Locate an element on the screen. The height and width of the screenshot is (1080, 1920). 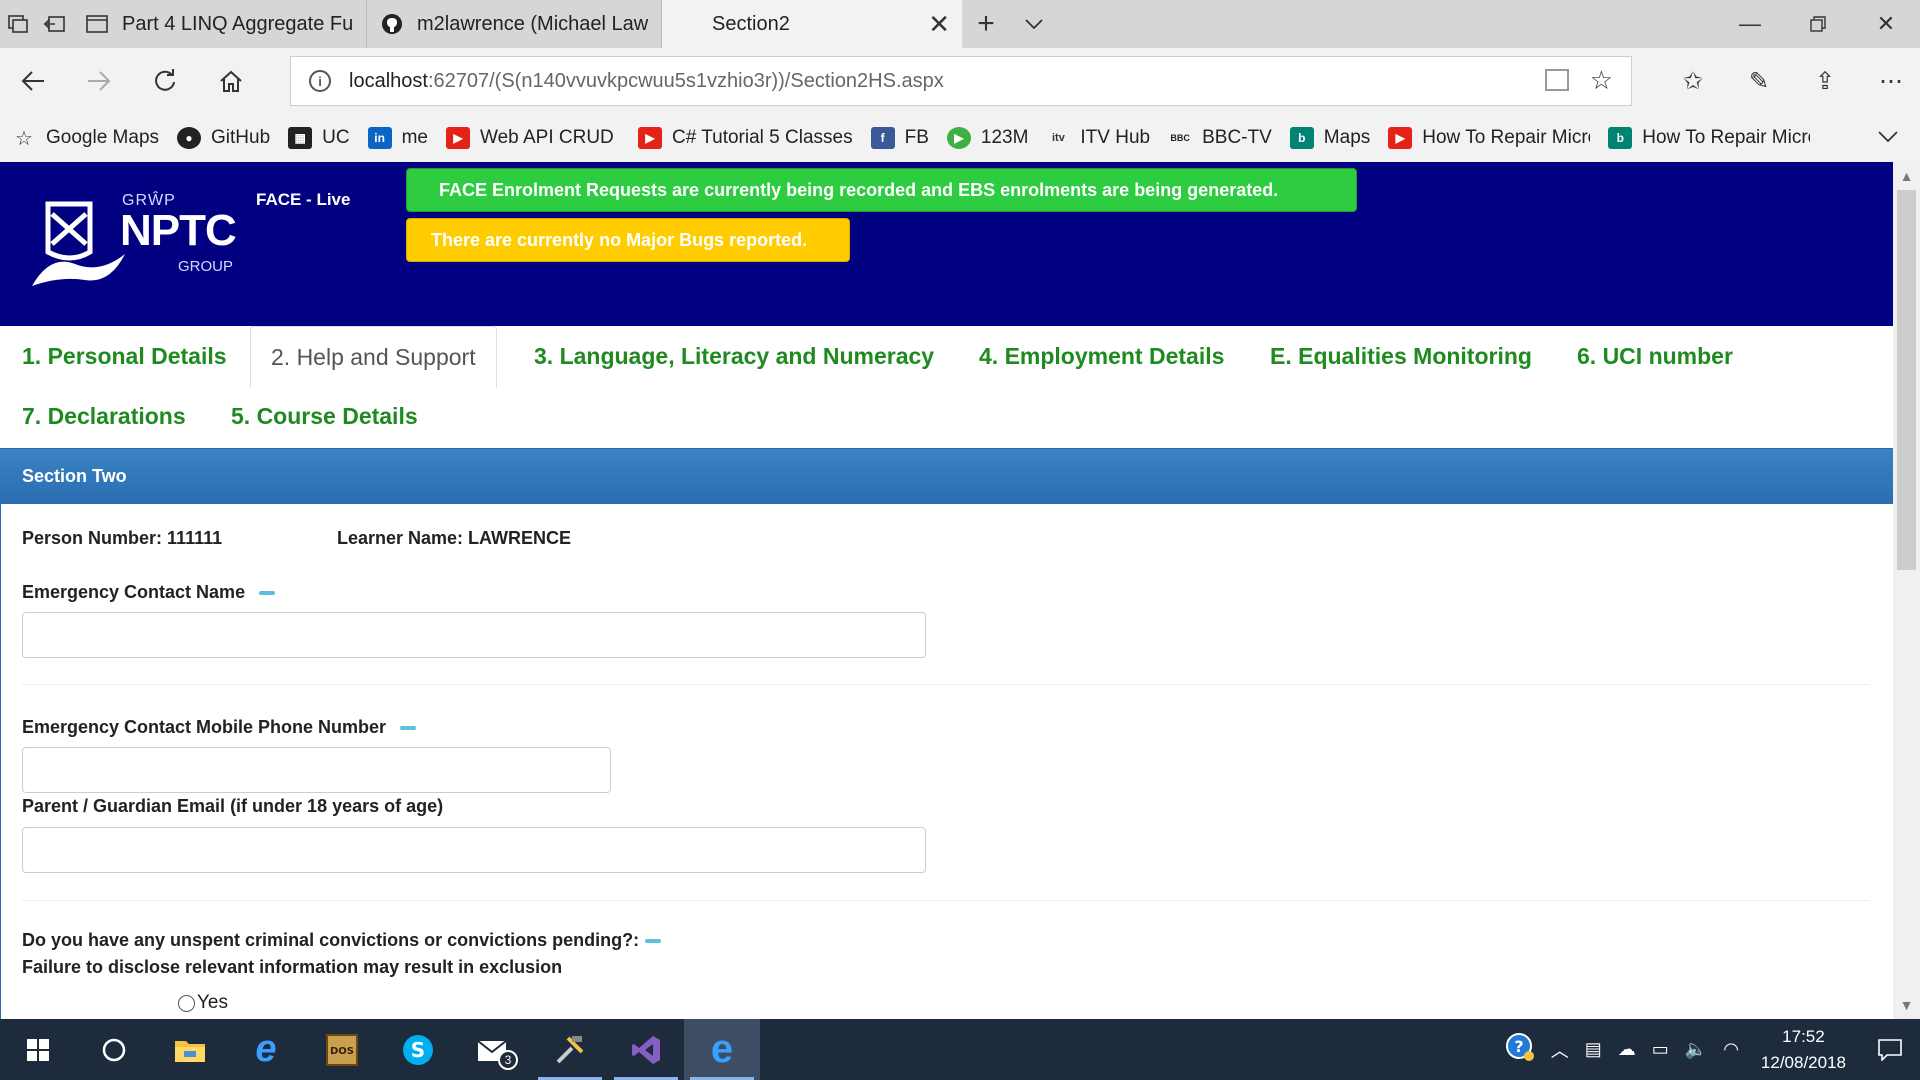
favorite-label: me is located at coordinates (415, 137).